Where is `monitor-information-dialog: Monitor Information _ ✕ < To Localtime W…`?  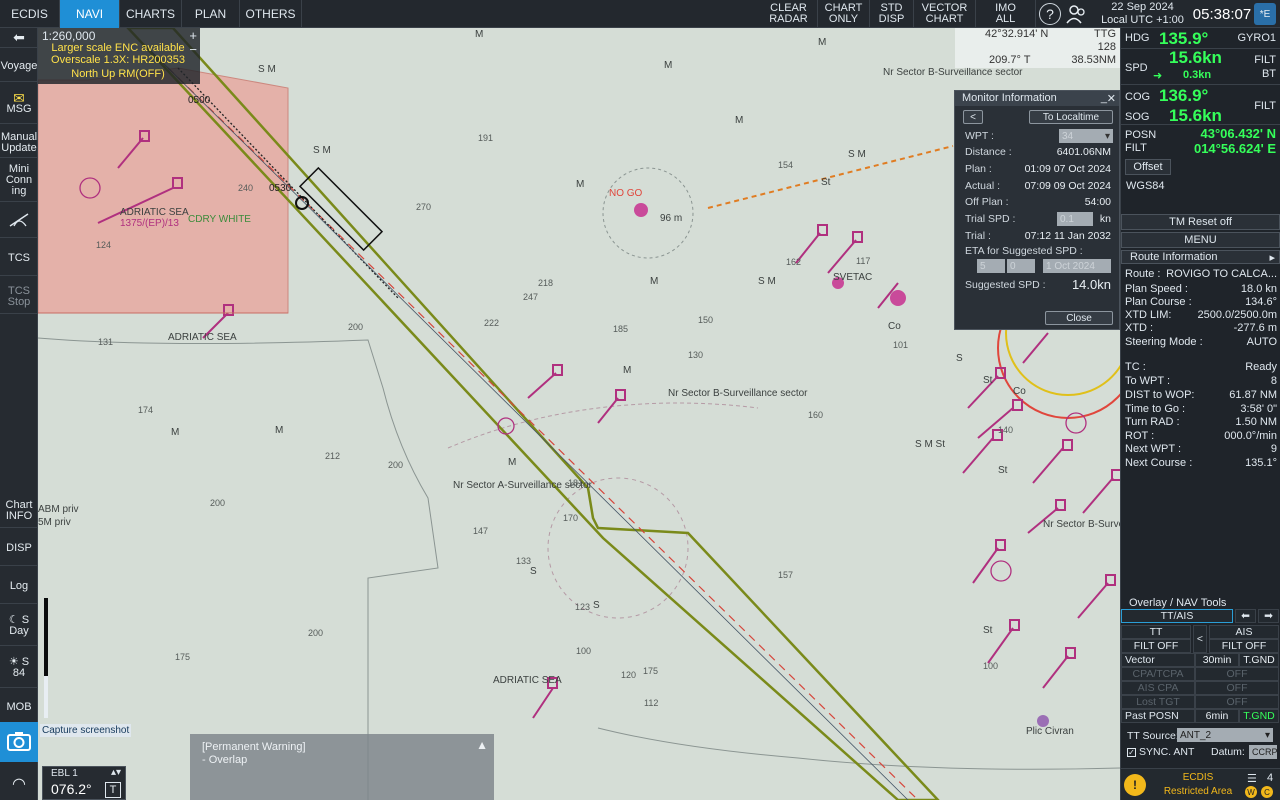 monitor-information-dialog: Monitor Information _ ✕ < To Localtime W… is located at coordinates (1037, 210).